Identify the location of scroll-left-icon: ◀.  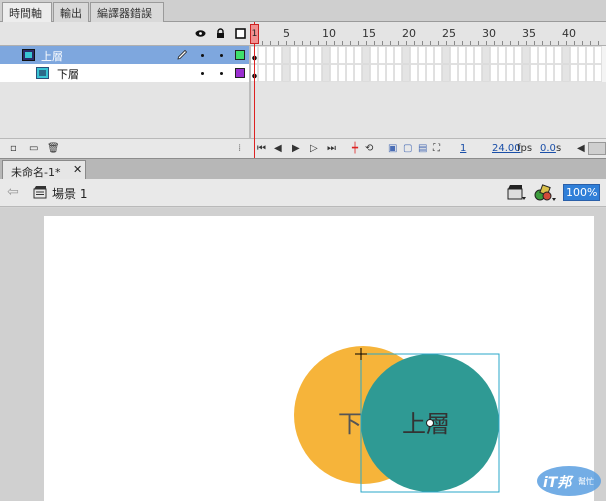
(581, 149).